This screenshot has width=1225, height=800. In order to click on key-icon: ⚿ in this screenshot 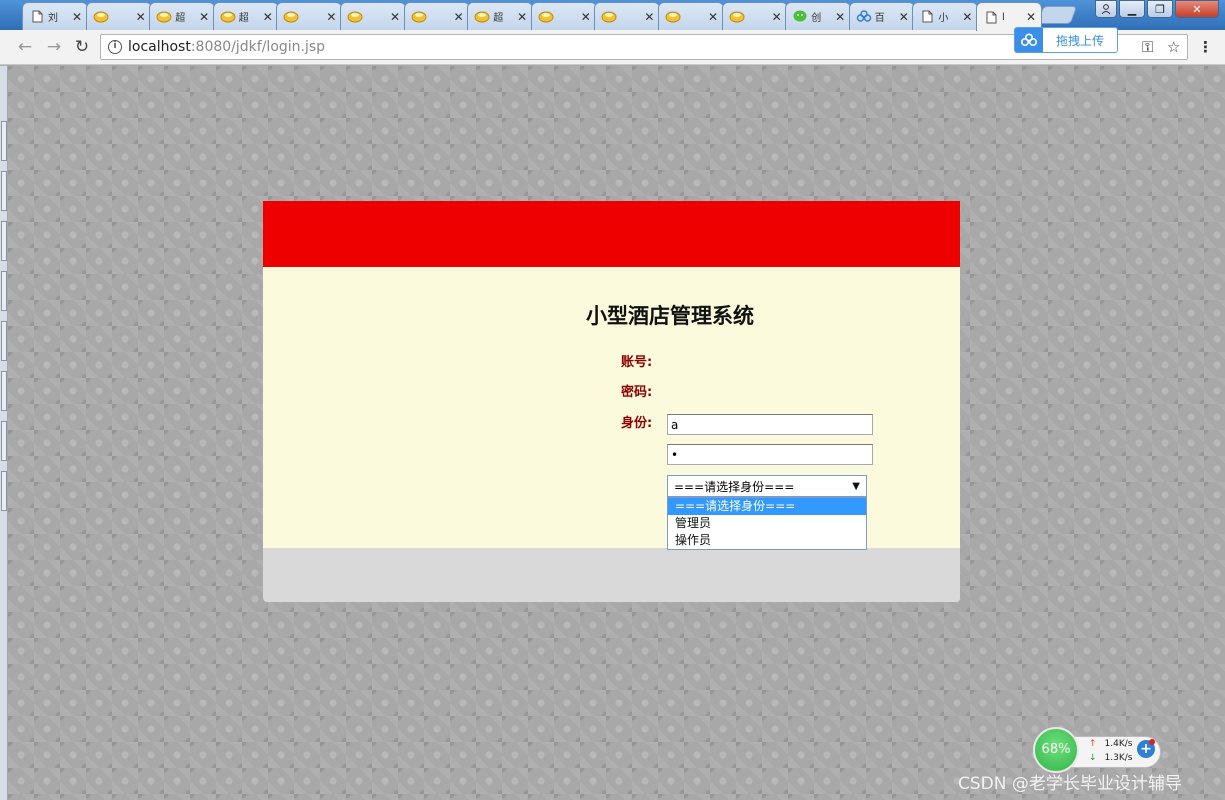, I will do `click(1147, 47)`.